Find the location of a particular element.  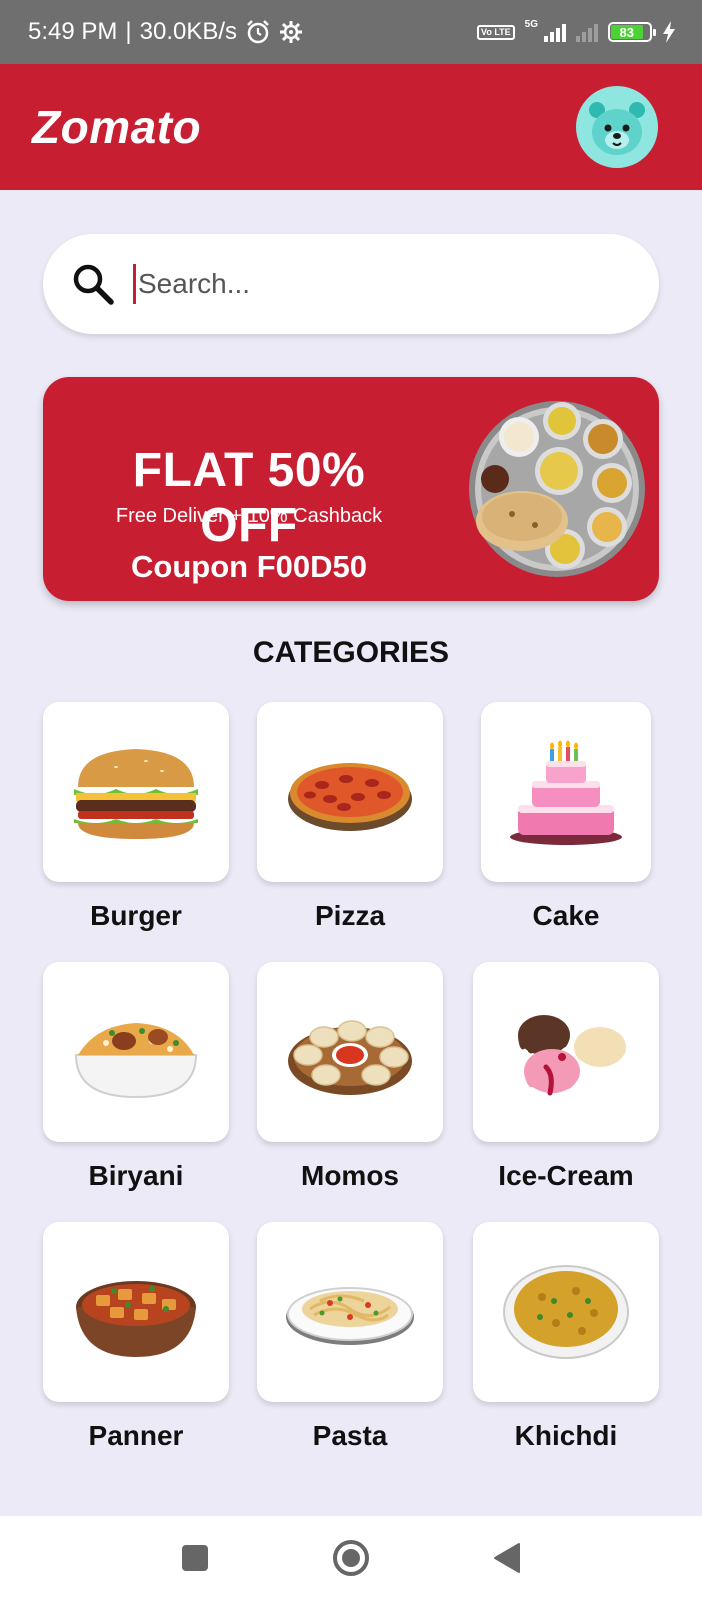

status-speed: 30.0KB/s is located at coordinates (188, 31).